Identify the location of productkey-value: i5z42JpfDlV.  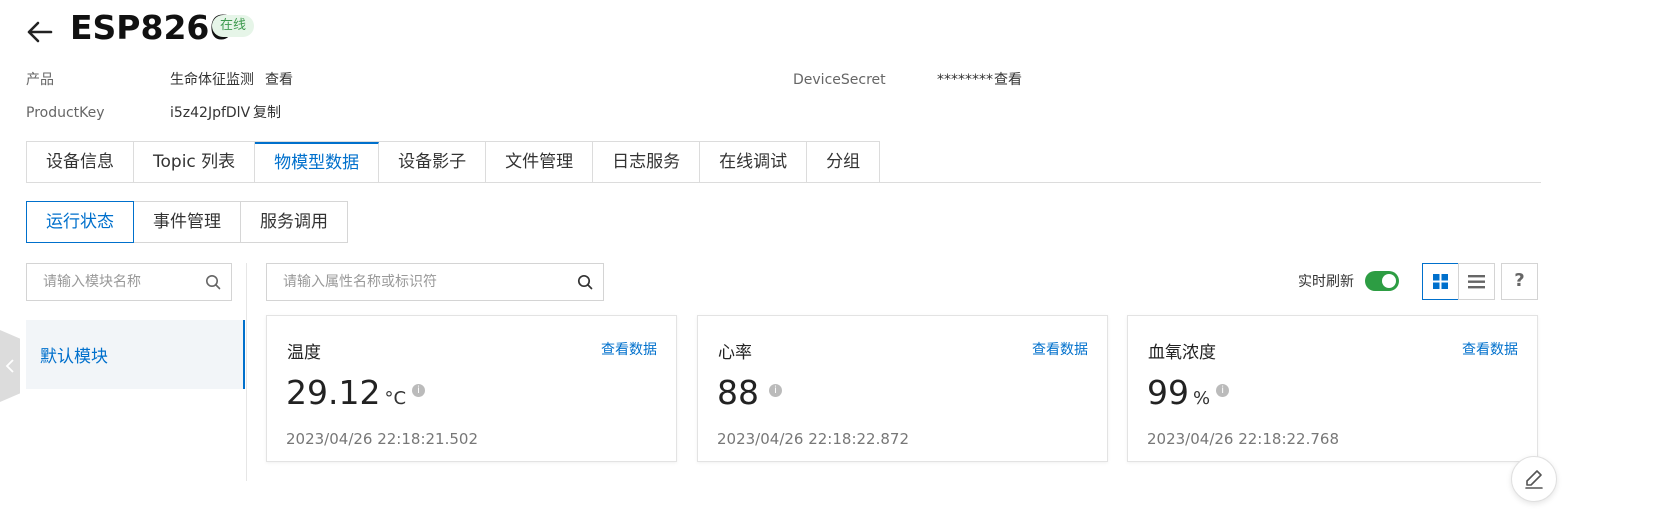
(210, 113).